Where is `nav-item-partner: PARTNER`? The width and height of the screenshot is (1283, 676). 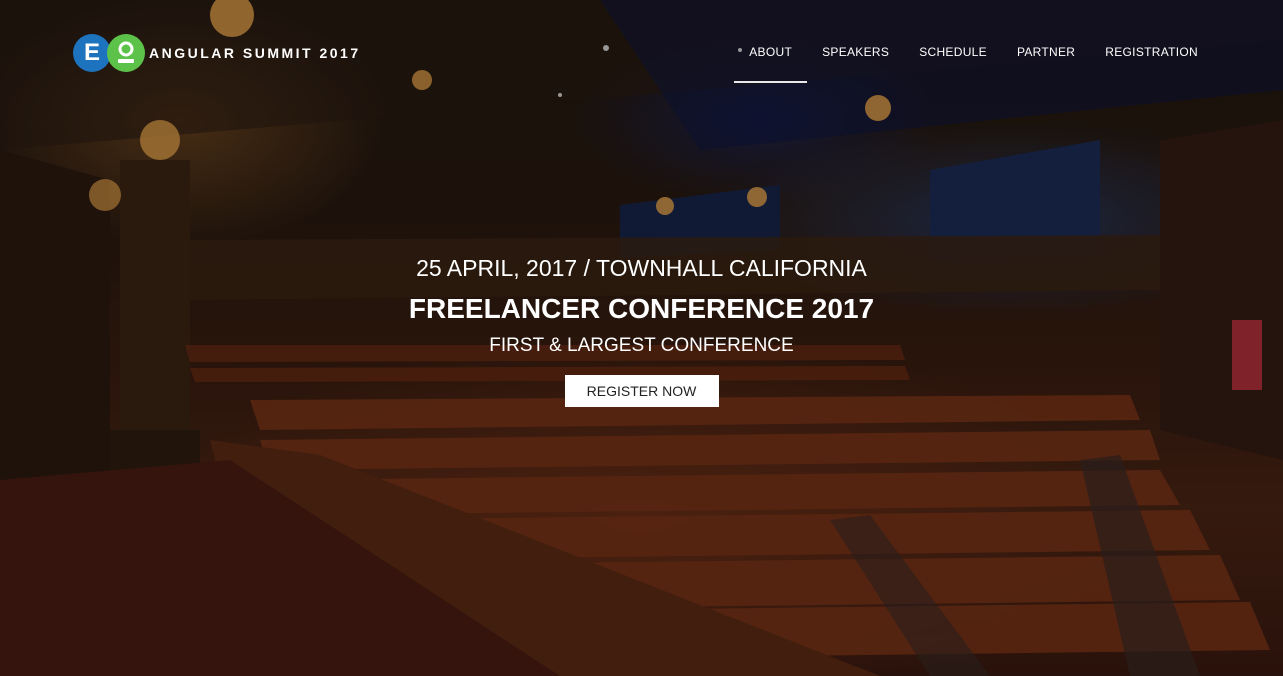
nav-item-partner: PARTNER is located at coordinates (1046, 58).